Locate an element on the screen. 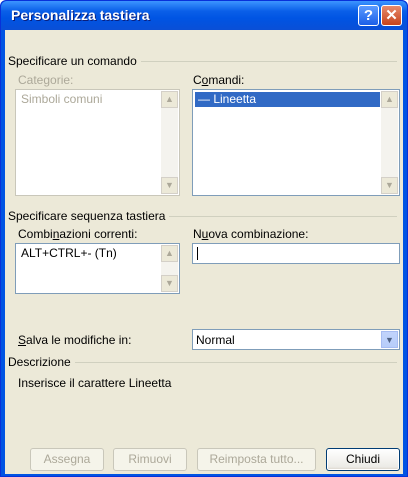 The height and width of the screenshot is (477, 408). close-icon: ✕ is located at coordinates (391, 15).